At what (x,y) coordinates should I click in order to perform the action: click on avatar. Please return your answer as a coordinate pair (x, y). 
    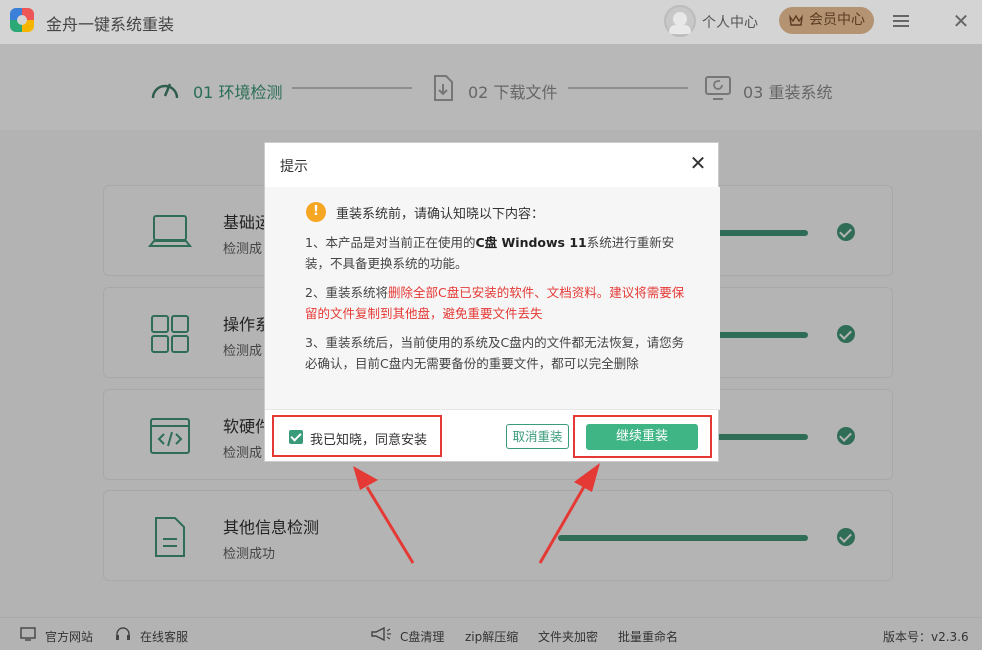
    Looking at the image, I should click on (680, 21).